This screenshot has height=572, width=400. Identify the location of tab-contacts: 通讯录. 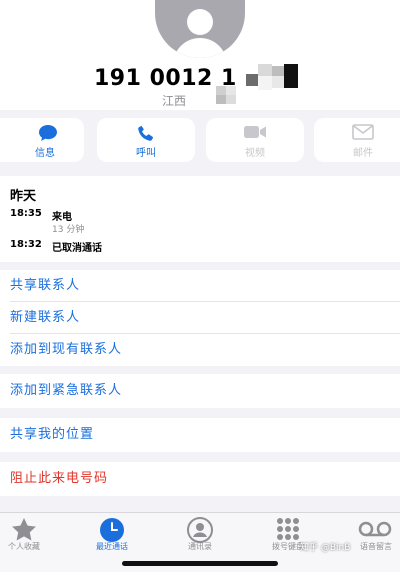
(200, 535).